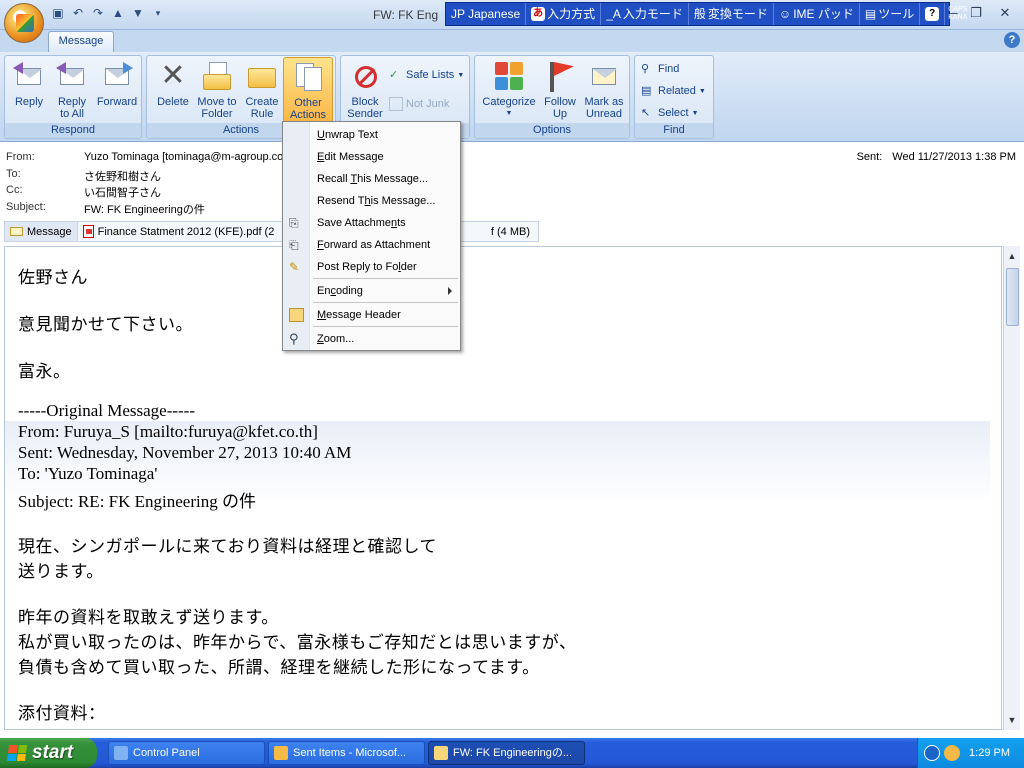  I want to click on attachment-file-1: Finance Statment 2012 (KFE).pdf (2, so click(179, 231).